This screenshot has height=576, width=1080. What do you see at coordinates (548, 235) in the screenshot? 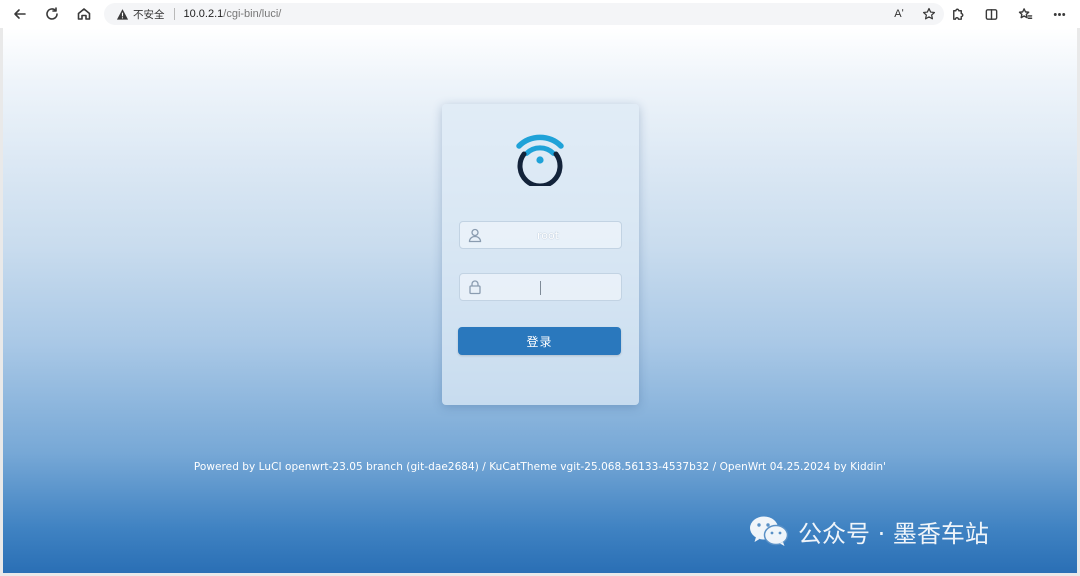
I see `username-input` at bounding box center [548, 235].